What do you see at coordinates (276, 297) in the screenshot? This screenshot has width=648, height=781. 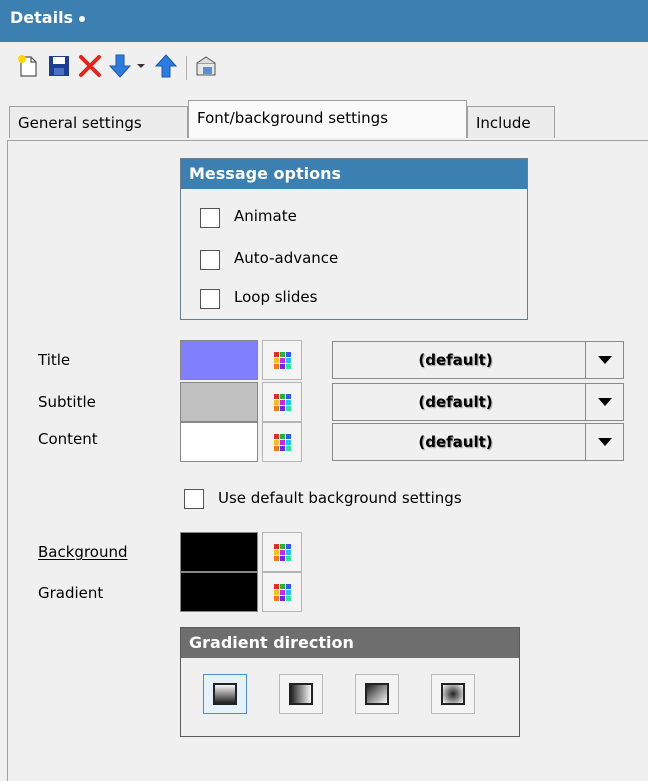 I see `loop-slides-label: Loop slides` at bounding box center [276, 297].